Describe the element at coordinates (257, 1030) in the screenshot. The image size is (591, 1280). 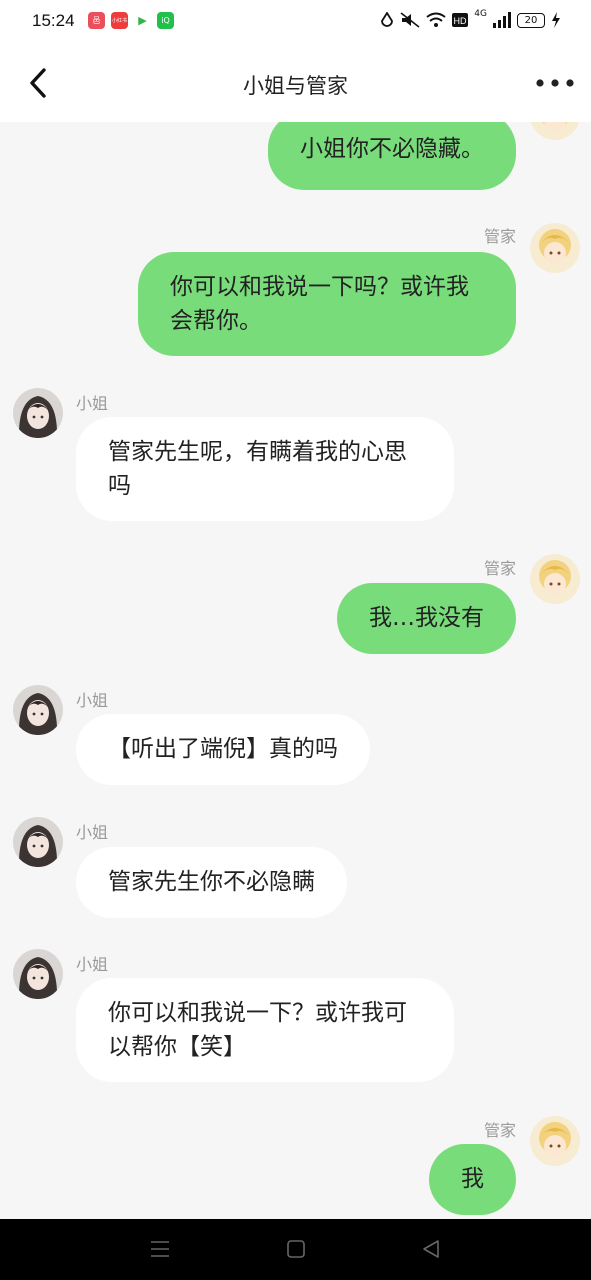
I see `message-text: 你可以和我说一下？或许我可以帮你【笑】` at that location.